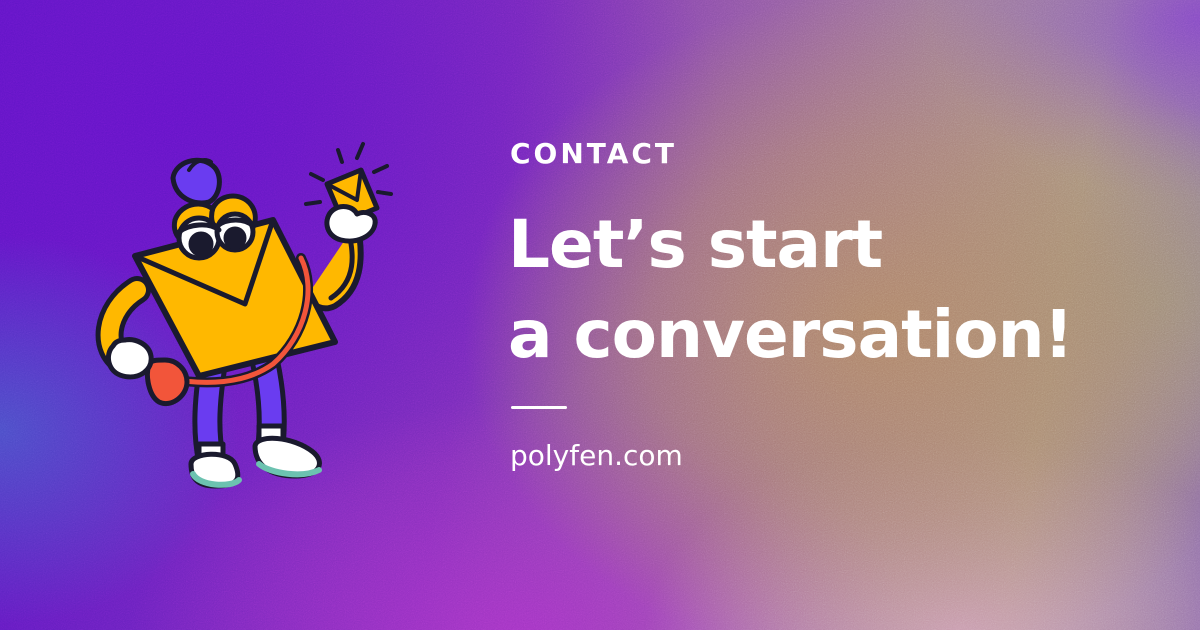  I want to click on section-label: CONTACT, so click(594, 153).